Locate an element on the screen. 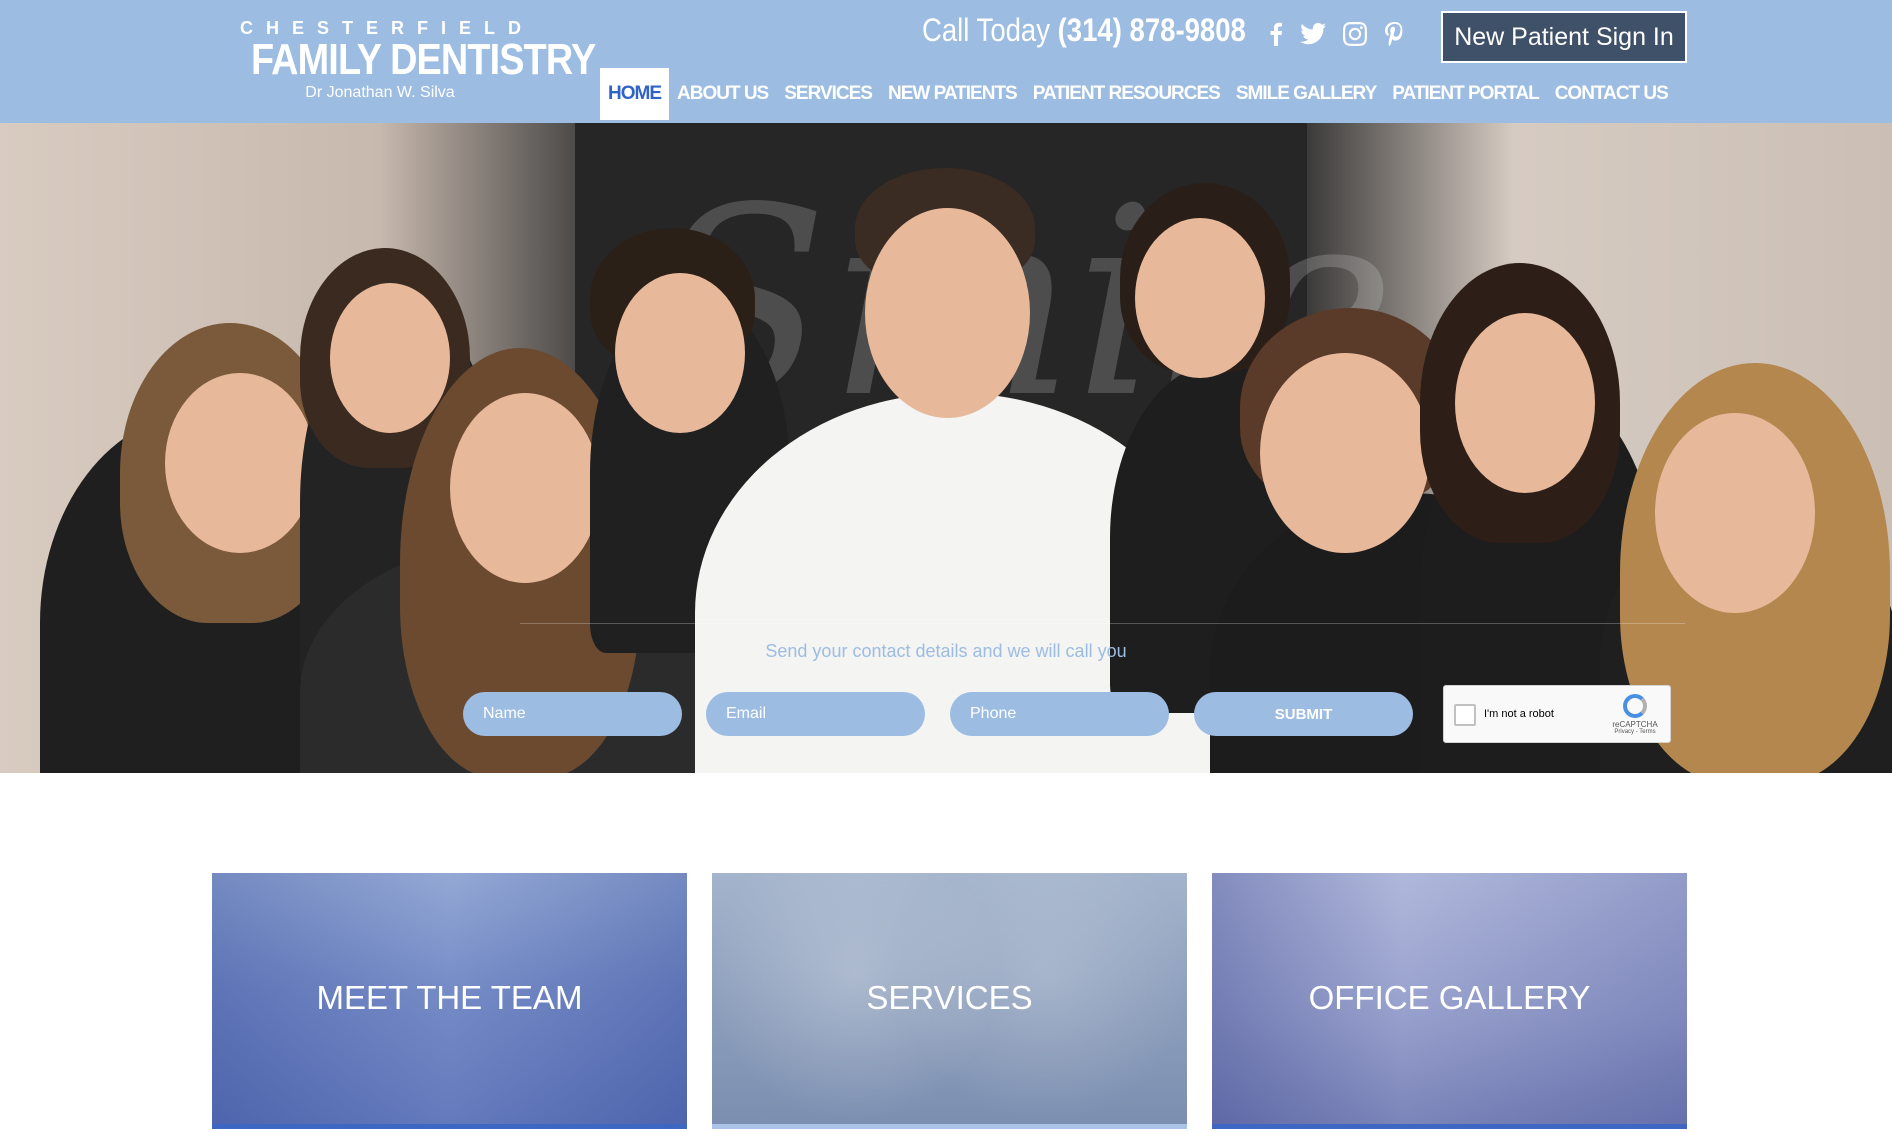 The height and width of the screenshot is (1132, 1892). phone-input: Phone is located at coordinates (1059, 714).